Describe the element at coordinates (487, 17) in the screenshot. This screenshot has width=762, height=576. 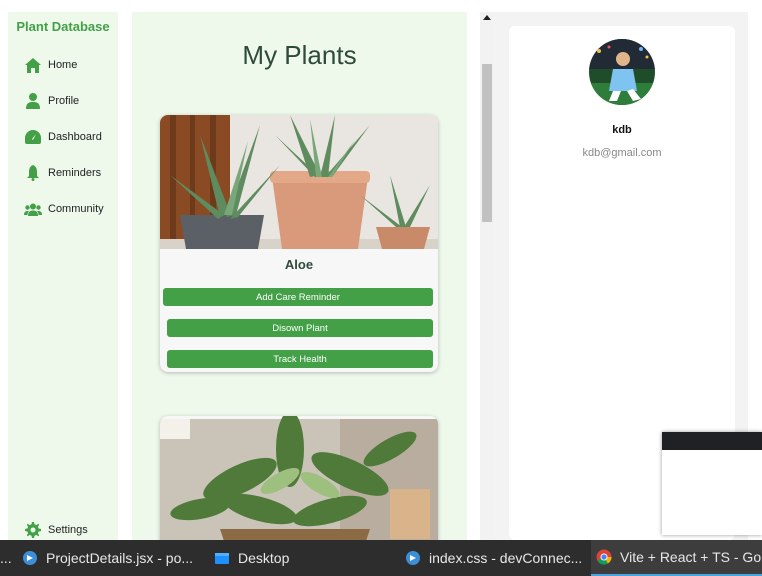
I see `scroll-up-arrow-icon` at that location.